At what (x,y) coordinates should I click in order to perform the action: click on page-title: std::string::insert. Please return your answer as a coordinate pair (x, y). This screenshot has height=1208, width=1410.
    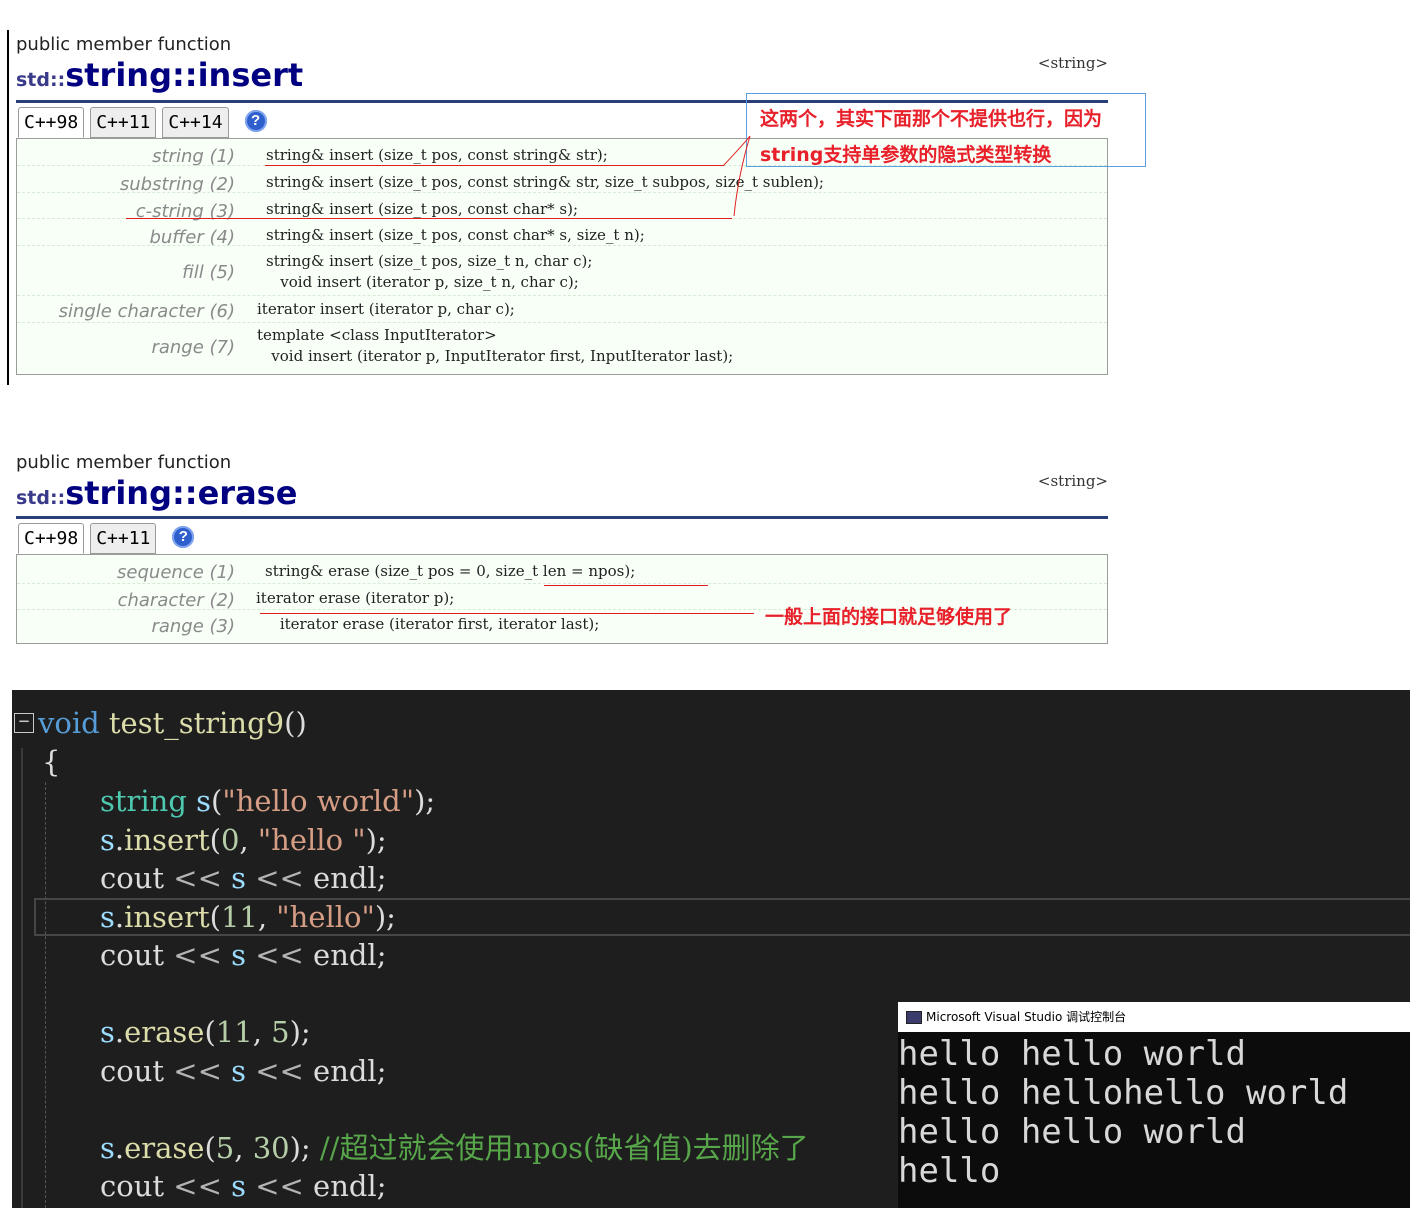
    Looking at the image, I should click on (159, 75).